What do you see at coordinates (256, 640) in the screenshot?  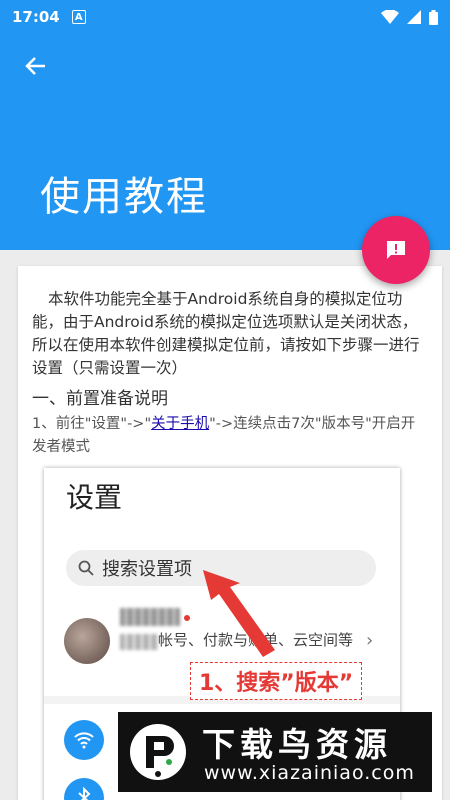 I see `account-subtitle: 帐号、付款与账单、云空间等` at bounding box center [256, 640].